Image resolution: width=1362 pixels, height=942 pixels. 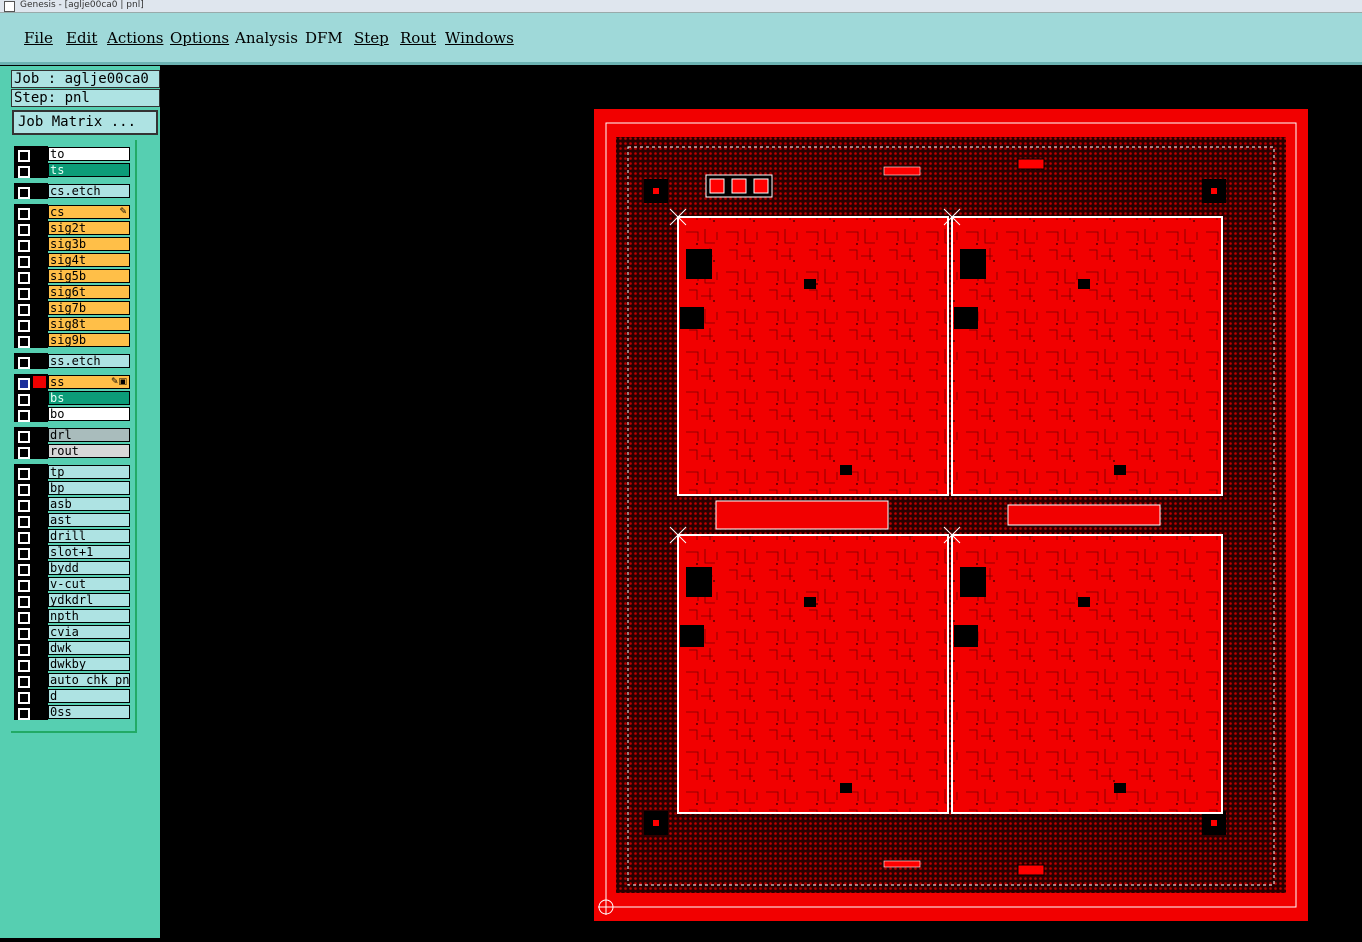 What do you see at coordinates (89, 600) in the screenshot?
I see `layer-name: ydkdrl` at bounding box center [89, 600].